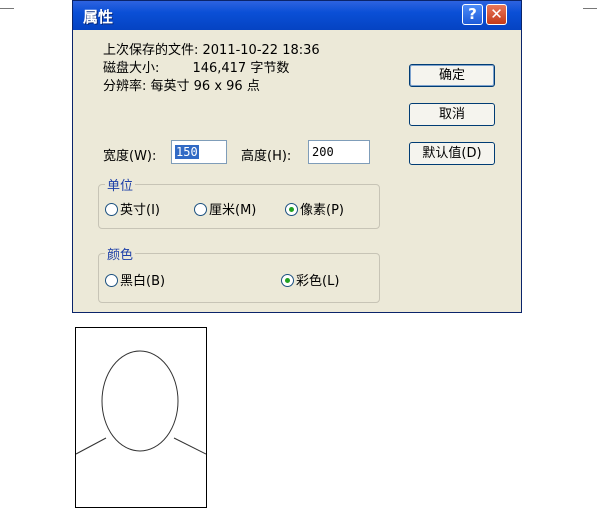 The height and width of the screenshot is (520, 600). I want to click on radio-color: 彩色(L), so click(310, 279).